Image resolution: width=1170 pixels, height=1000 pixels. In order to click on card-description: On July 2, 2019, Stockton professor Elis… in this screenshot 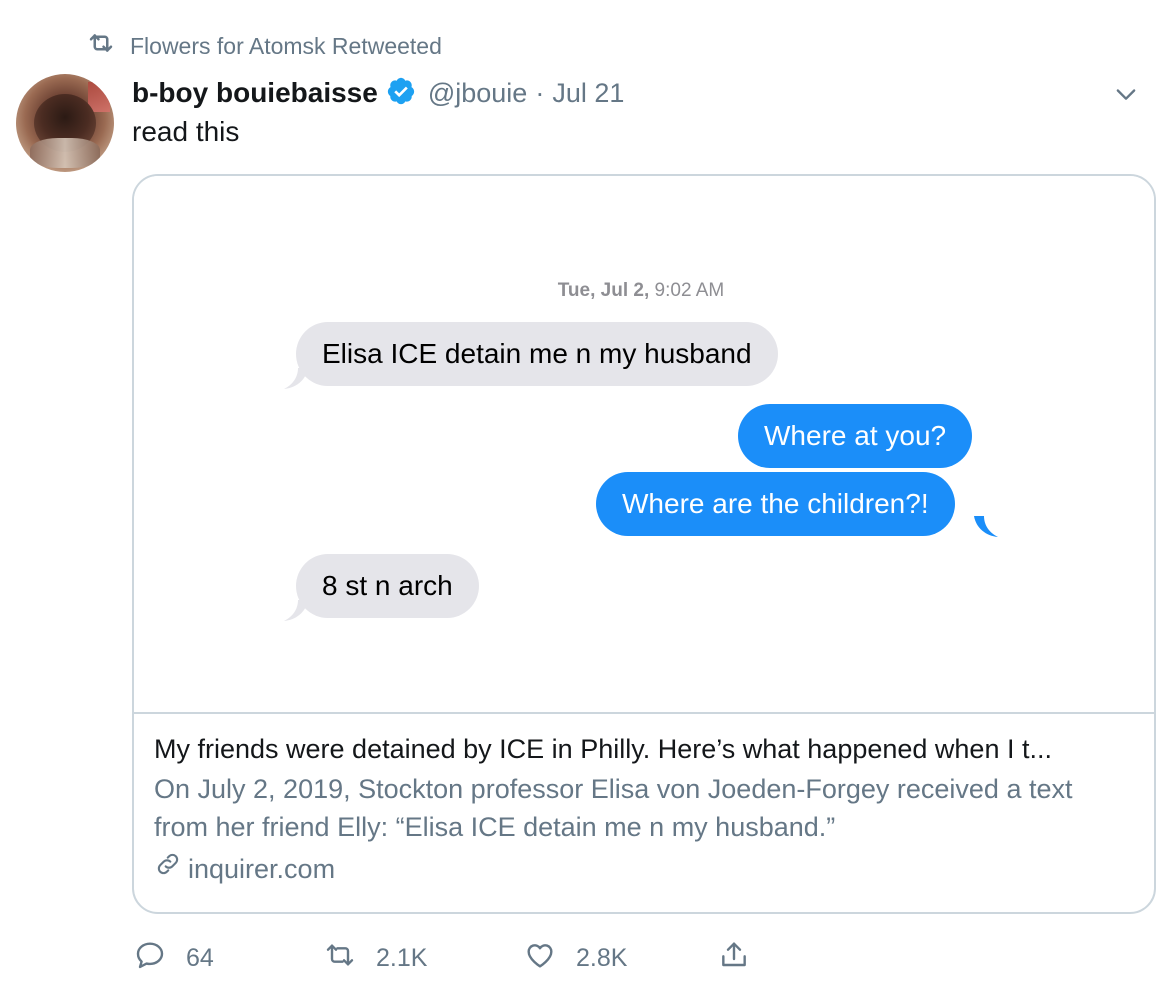, I will do `click(613, 808)`.